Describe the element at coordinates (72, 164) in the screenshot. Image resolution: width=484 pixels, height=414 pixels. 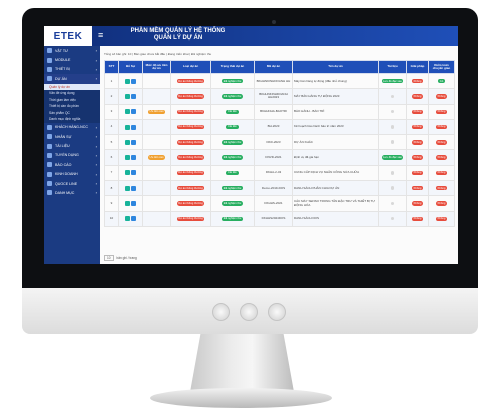
I see `sidebar-item: BÁO CÁO ›` at that location.